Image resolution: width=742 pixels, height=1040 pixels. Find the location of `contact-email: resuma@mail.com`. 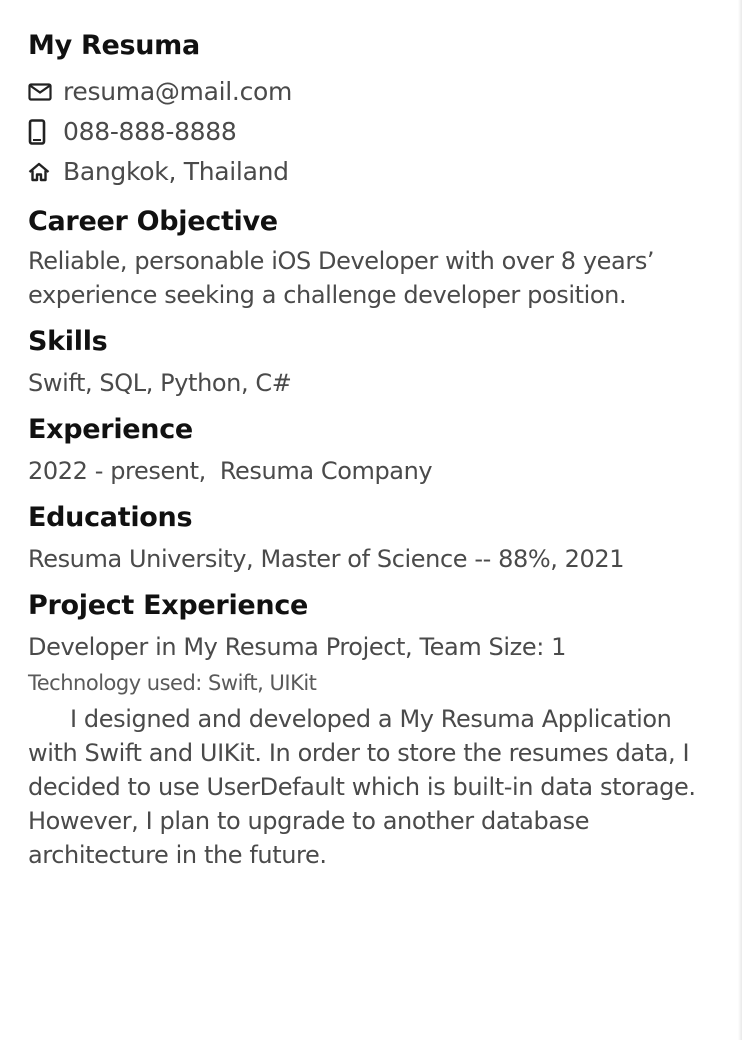

contact-email: resuma@mail.com is located at coordinates (371, 92).